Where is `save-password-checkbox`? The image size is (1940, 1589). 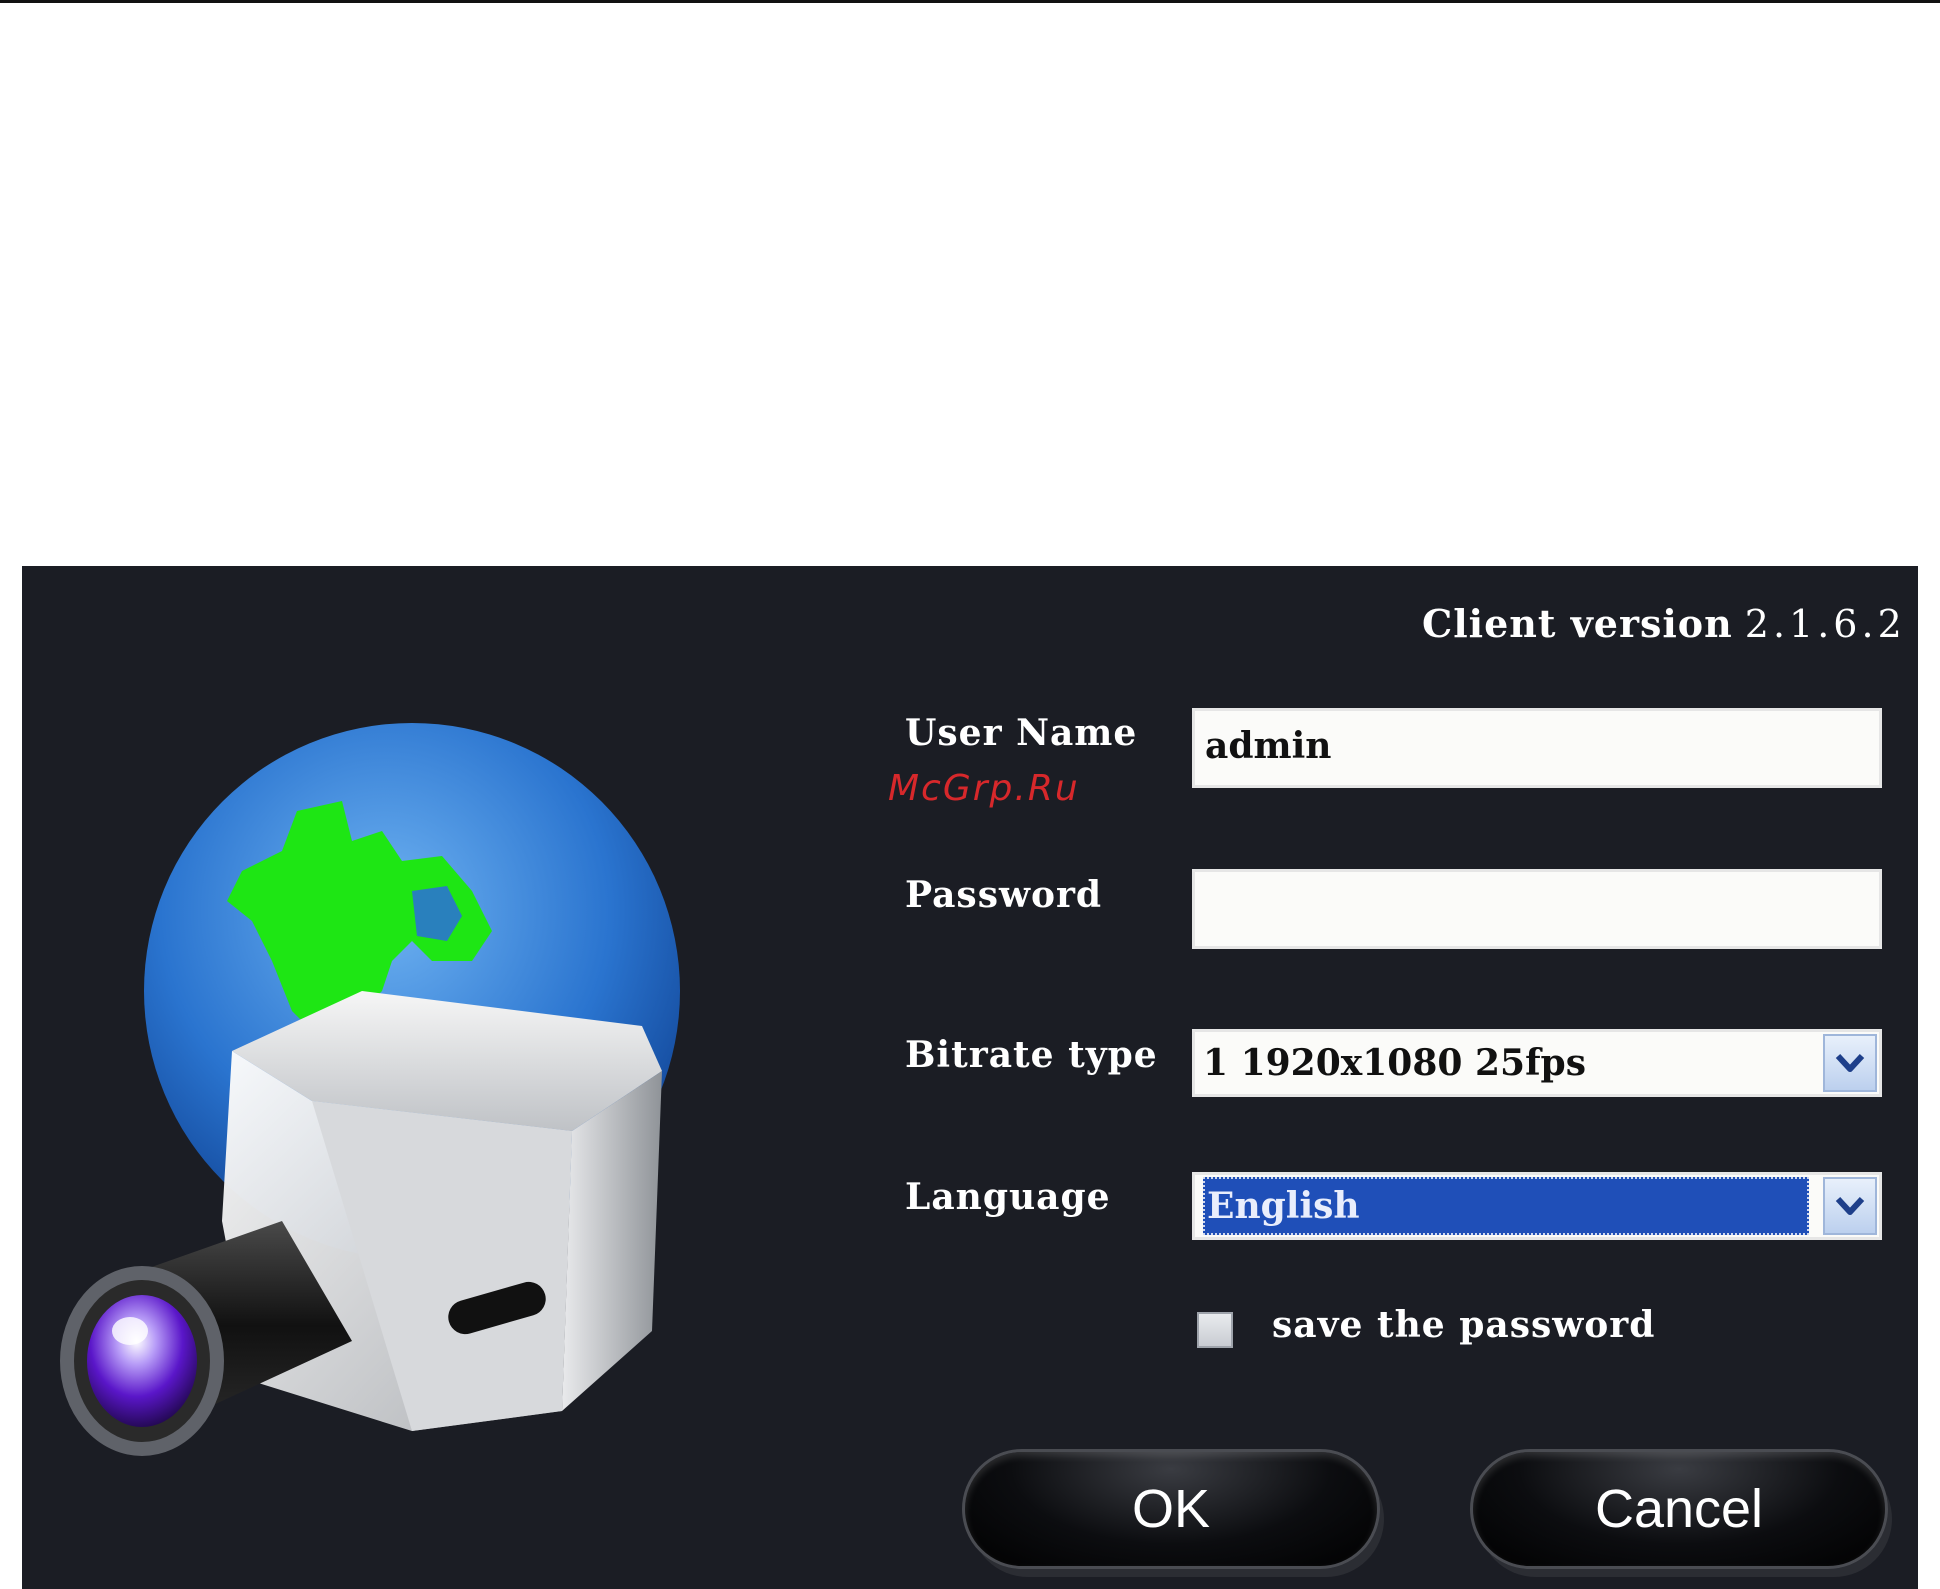 save-password-checkbox is located at coordinates (1215, 1330).